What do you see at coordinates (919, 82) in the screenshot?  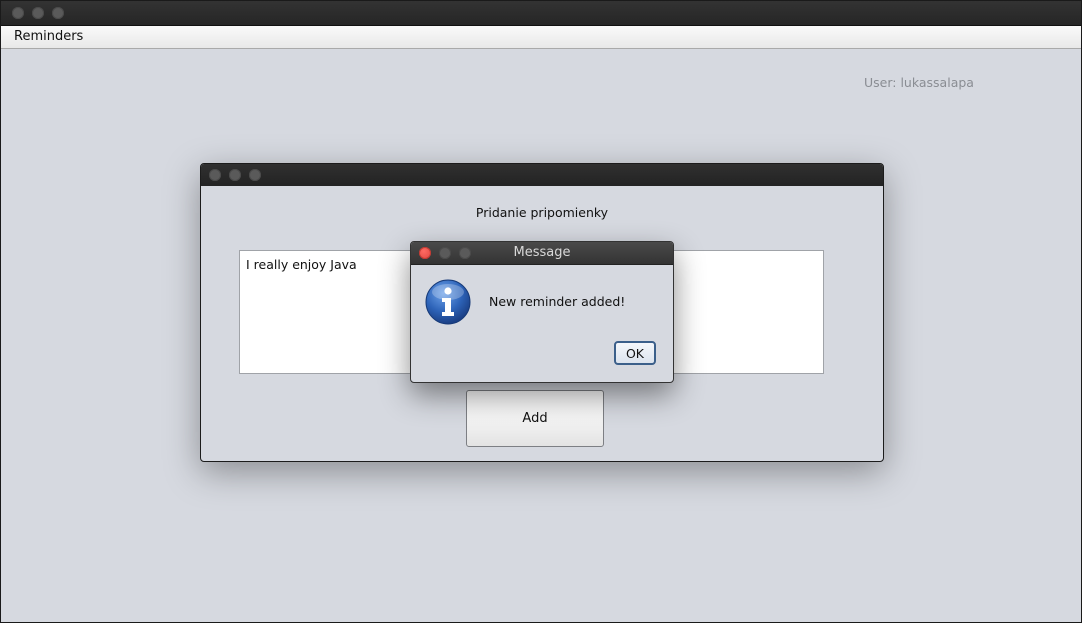 I see `user-label: User: lukassalapa` at bounding box center [919, 82].